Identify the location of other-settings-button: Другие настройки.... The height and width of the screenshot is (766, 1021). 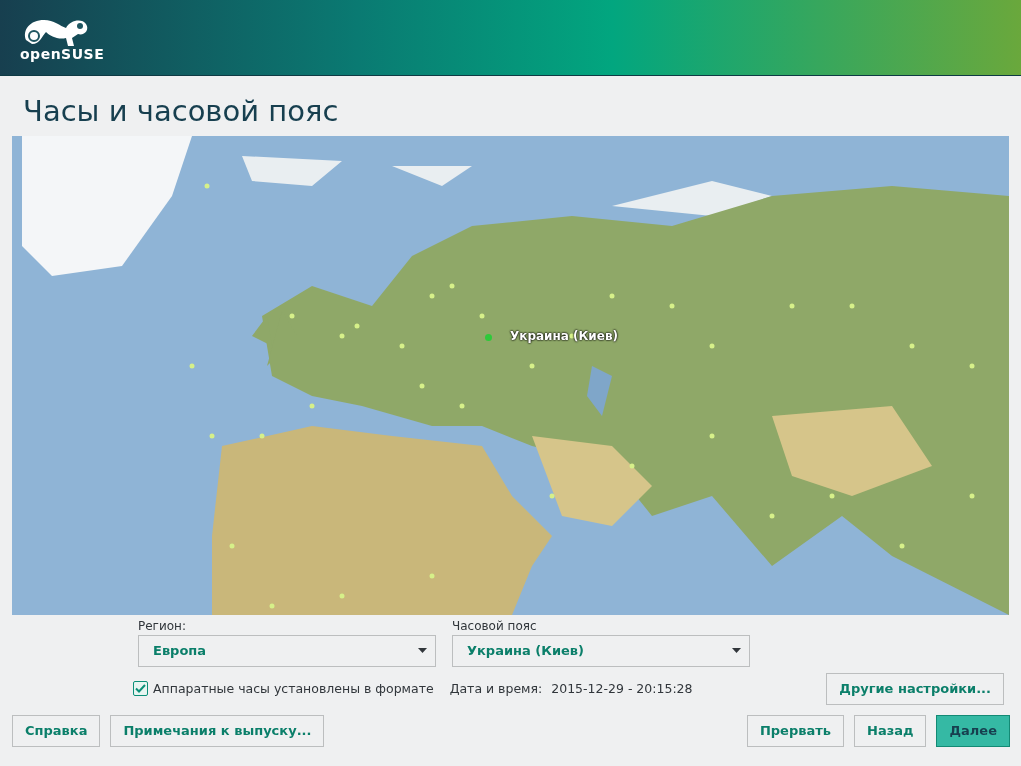
(915, 688).